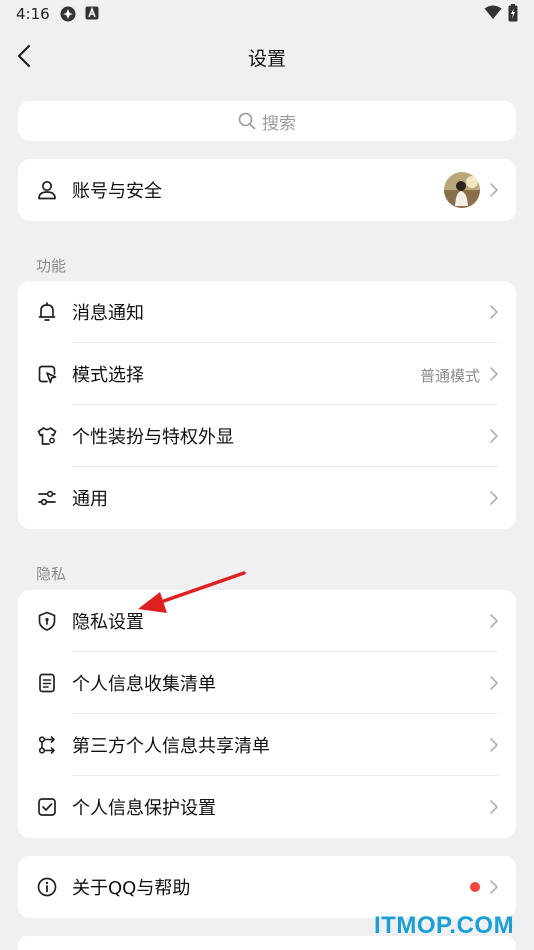 This screenshot has height=950, width=534. I want to click on item-label: 模式选择, so click(108, 375).